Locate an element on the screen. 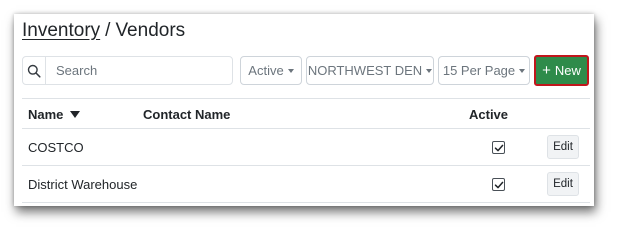 The width and height of the screenshot is (632, 244). toolbar: Active NORTHWEST DEN 15 Per Page + New is located at coordinates (306, 70).